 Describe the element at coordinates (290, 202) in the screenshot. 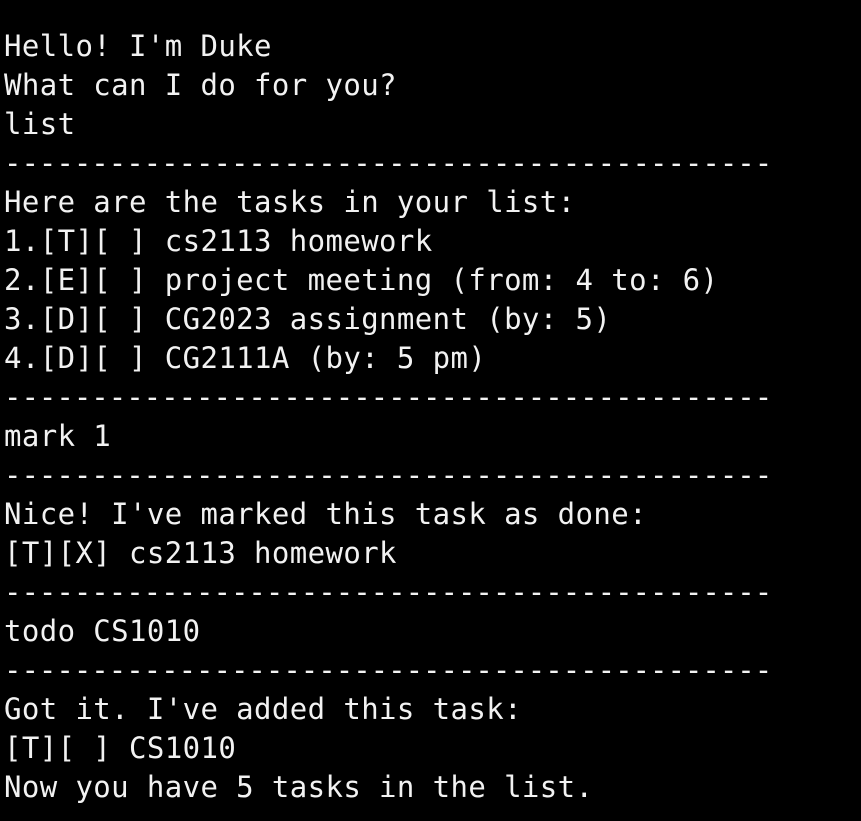

I see `response-header: Here are the tasks in your list:` at that location.